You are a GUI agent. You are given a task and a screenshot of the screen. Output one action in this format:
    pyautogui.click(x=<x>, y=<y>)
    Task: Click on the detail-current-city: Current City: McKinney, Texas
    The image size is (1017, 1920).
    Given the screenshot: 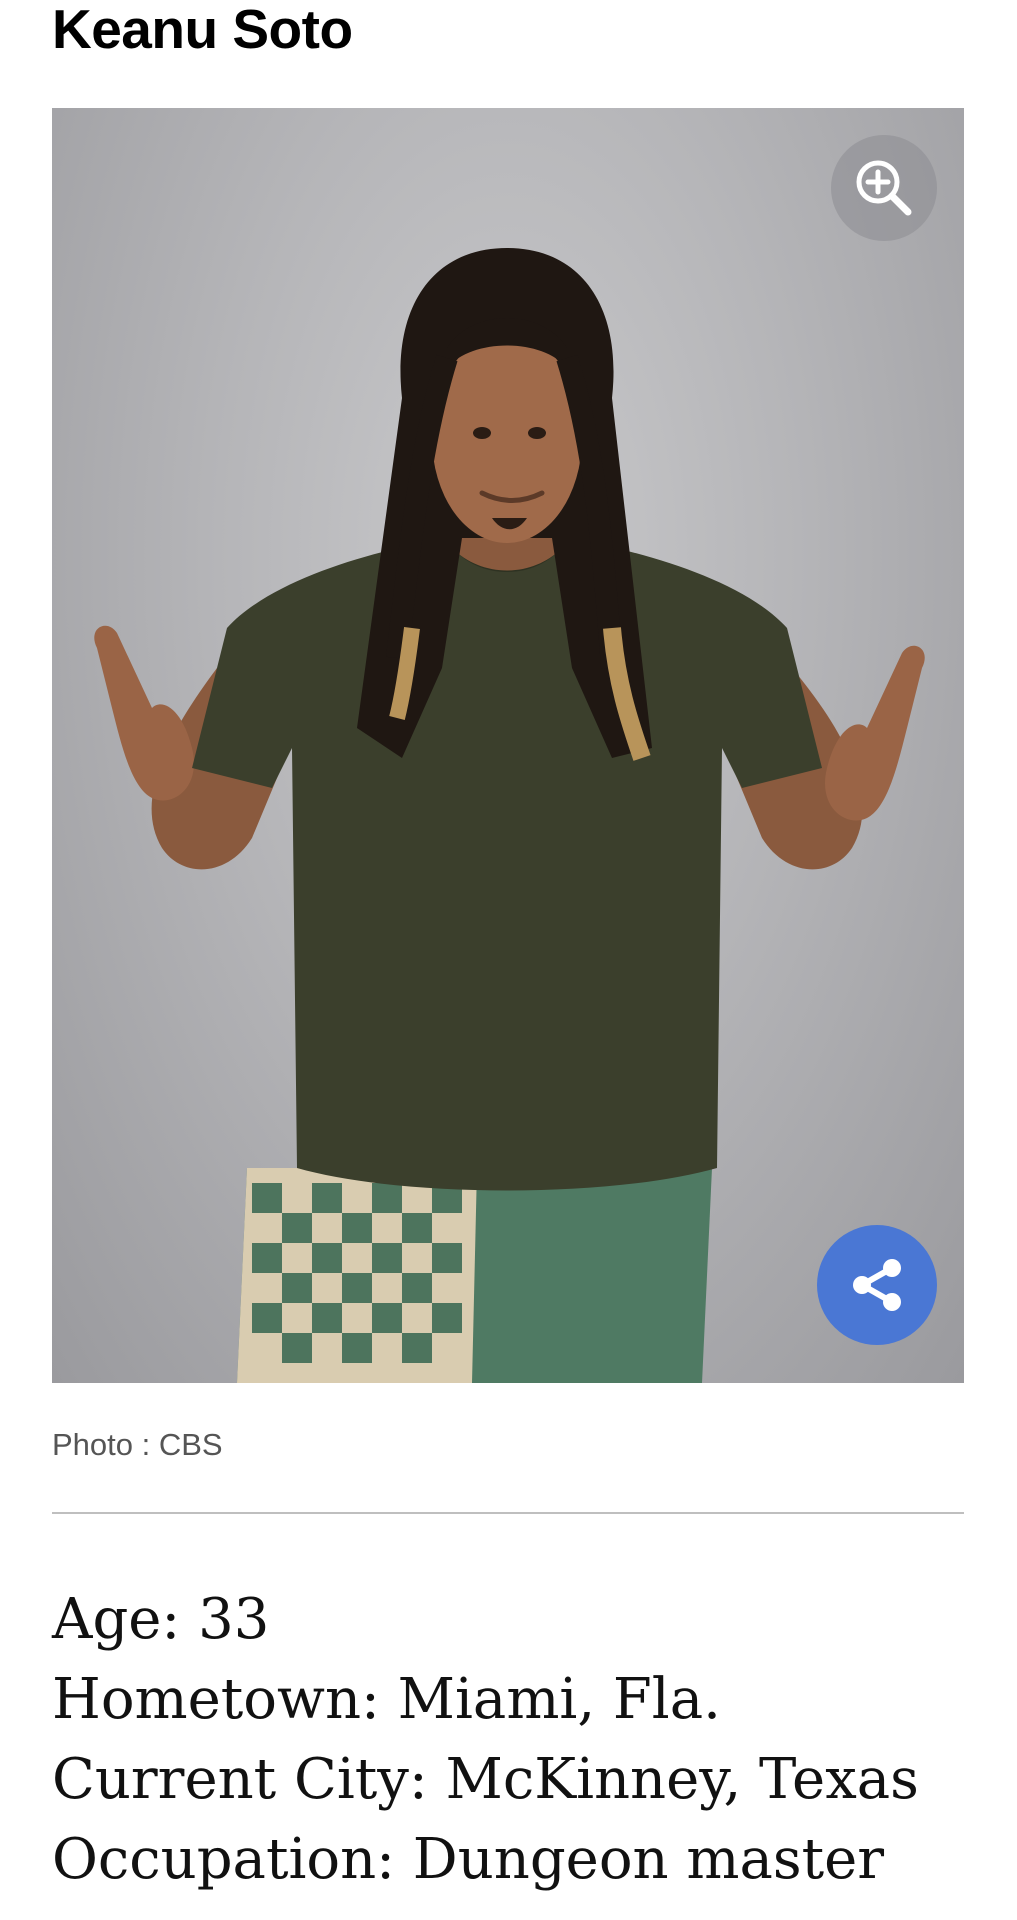 What is the action you would take?
    pyautogui.click(x=485, y=1779)
    